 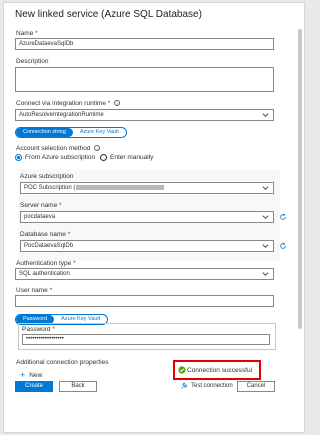 What do you see at coordinates (47, 176) in the screenshot?
I see `subscription-label: Azure subscription` at bounding box center [47, 176].